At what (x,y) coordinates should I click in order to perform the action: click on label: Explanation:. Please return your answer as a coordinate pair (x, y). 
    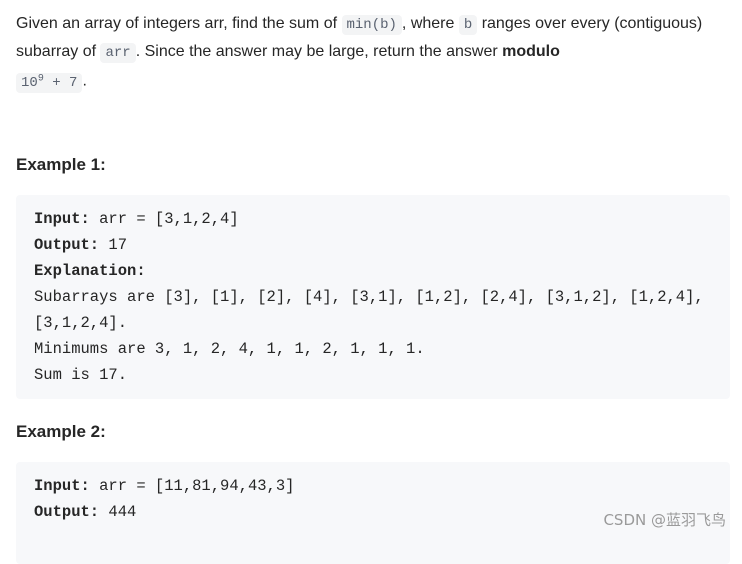
    Looking at the image, I should click on (90, 271).